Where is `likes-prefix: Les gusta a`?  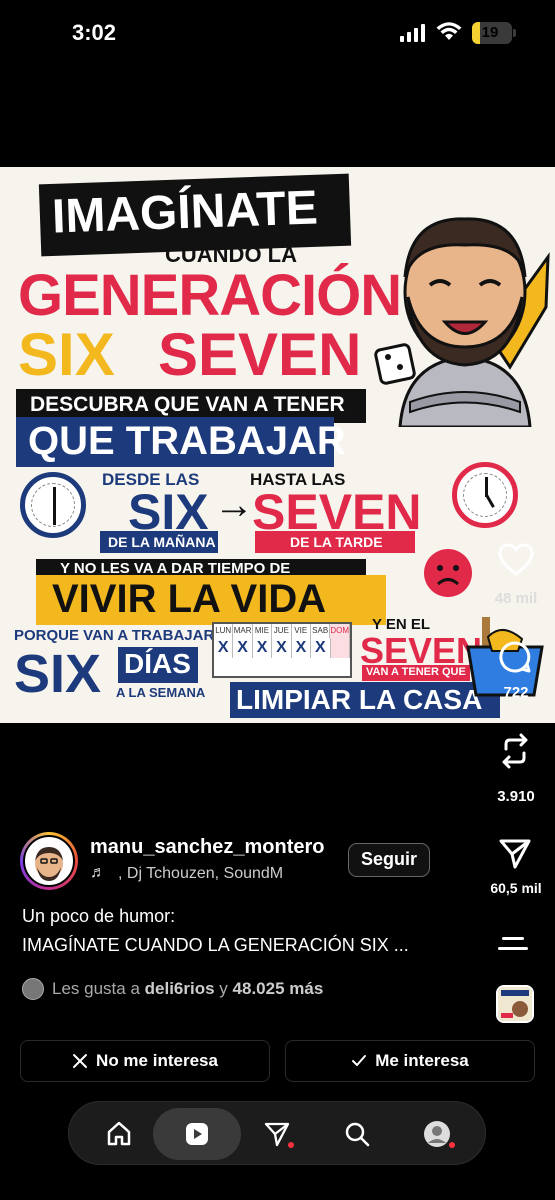
likes-prefix: Les gusta a is located at coordinates (96, 988).